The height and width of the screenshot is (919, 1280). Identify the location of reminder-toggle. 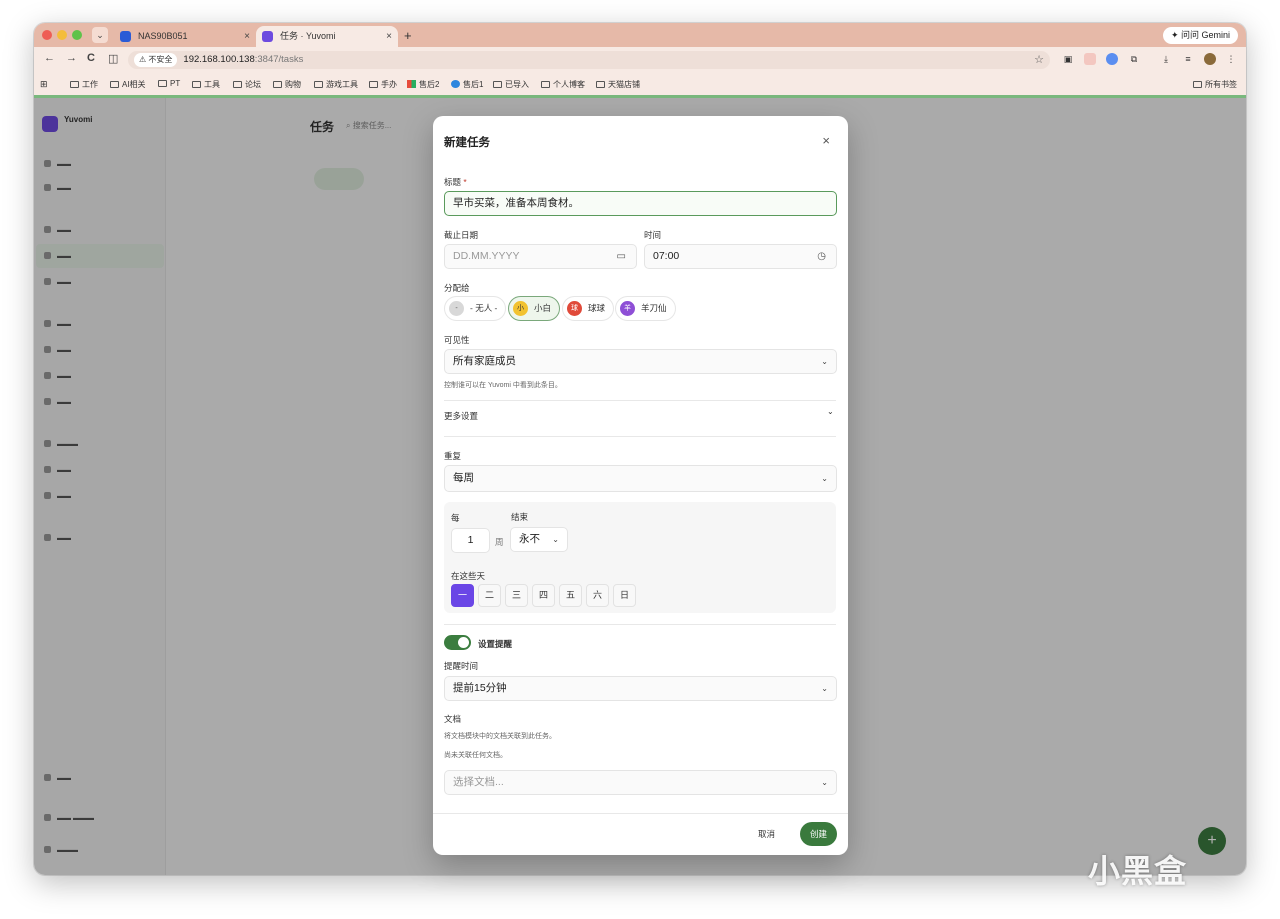
(457, 642).